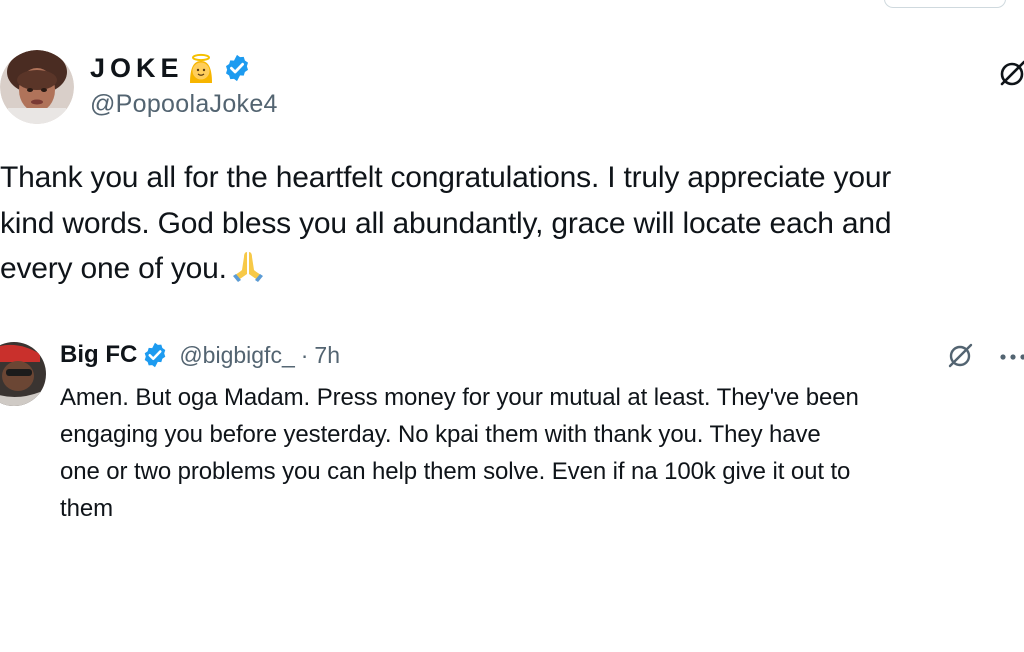 This screenshot has height=652, width=1024. I want to click on reply-avatar-photo-icon, so click(23, 374).